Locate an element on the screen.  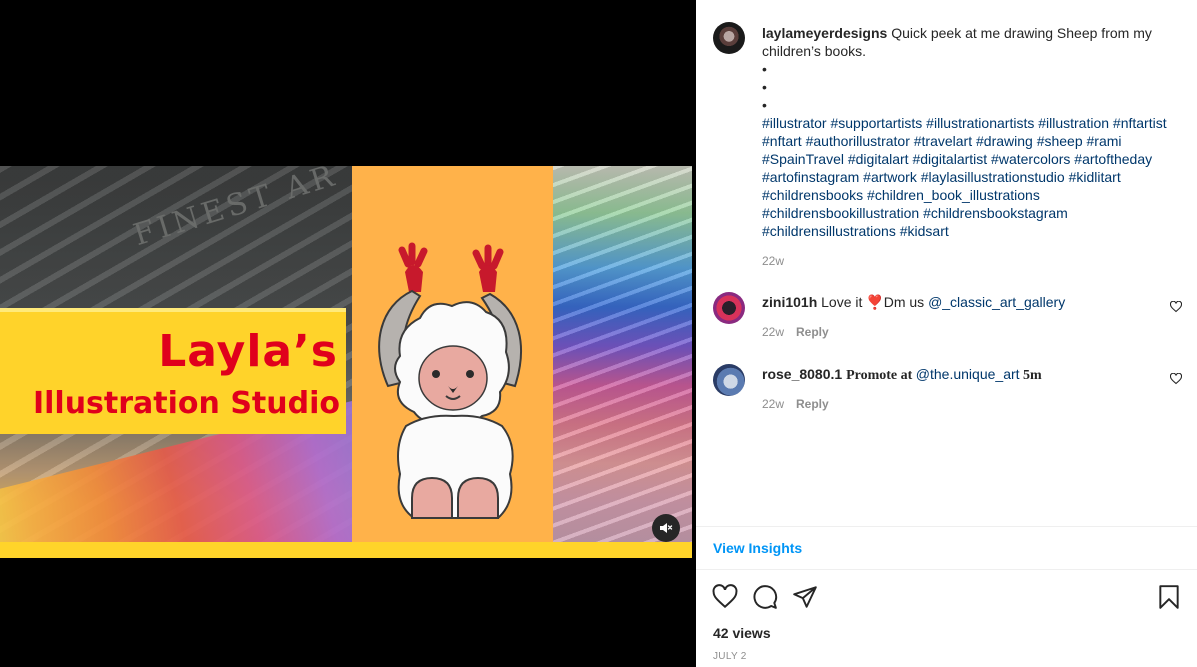
caption-username: laylameyerdesigns is located at coordinates (824, 33).